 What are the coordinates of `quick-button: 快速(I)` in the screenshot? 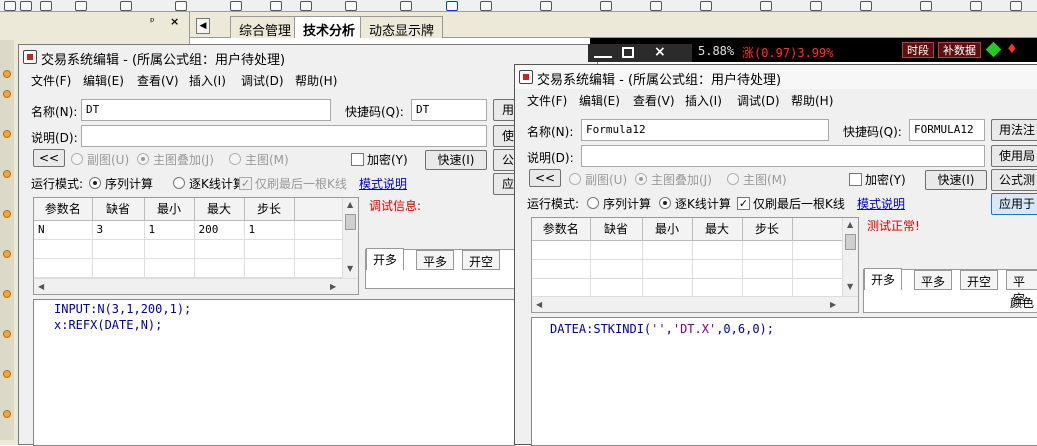 It's located at (956, 180).